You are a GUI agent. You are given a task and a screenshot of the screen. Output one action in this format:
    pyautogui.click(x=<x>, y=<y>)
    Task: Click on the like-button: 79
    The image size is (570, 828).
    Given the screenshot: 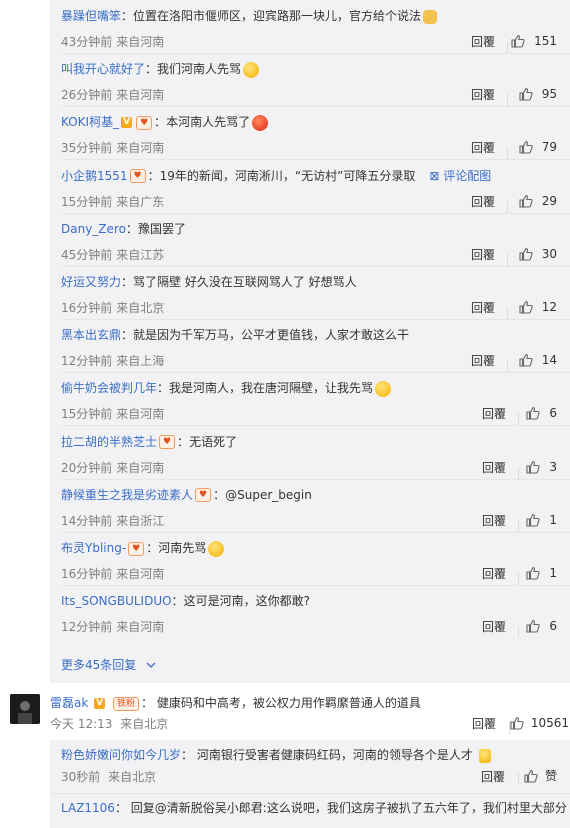 What is the action you would take?
    pyautogui.click(x=537, y=147)
    